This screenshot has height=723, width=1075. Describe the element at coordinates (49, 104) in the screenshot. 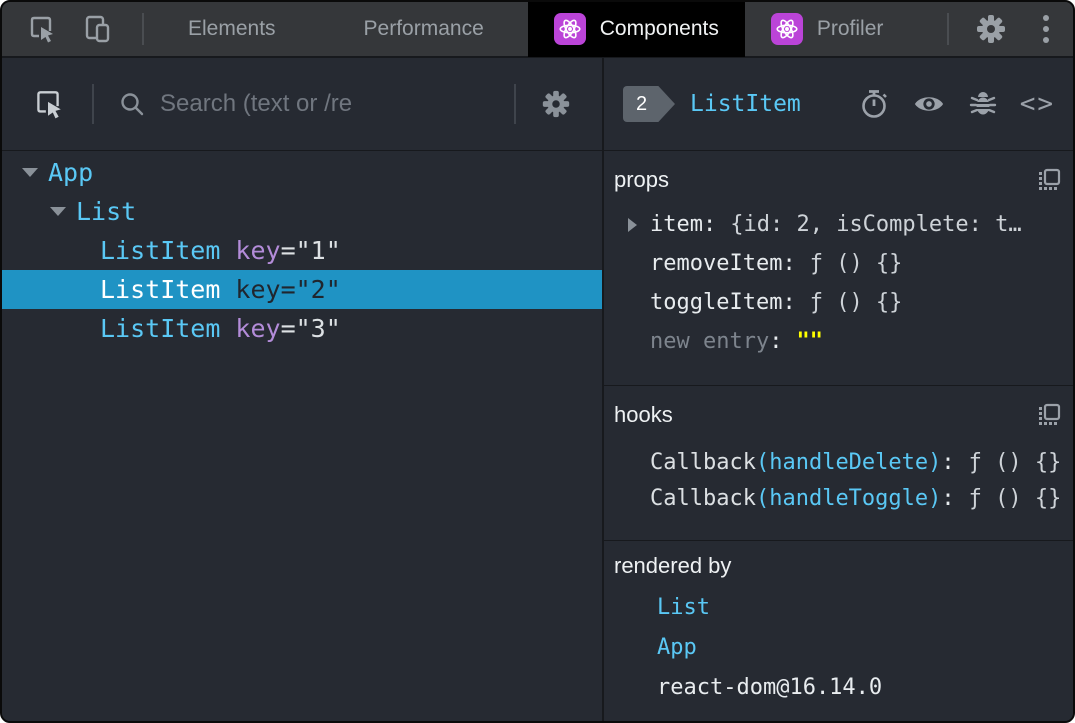

I see `pick-component-icon` at that location.